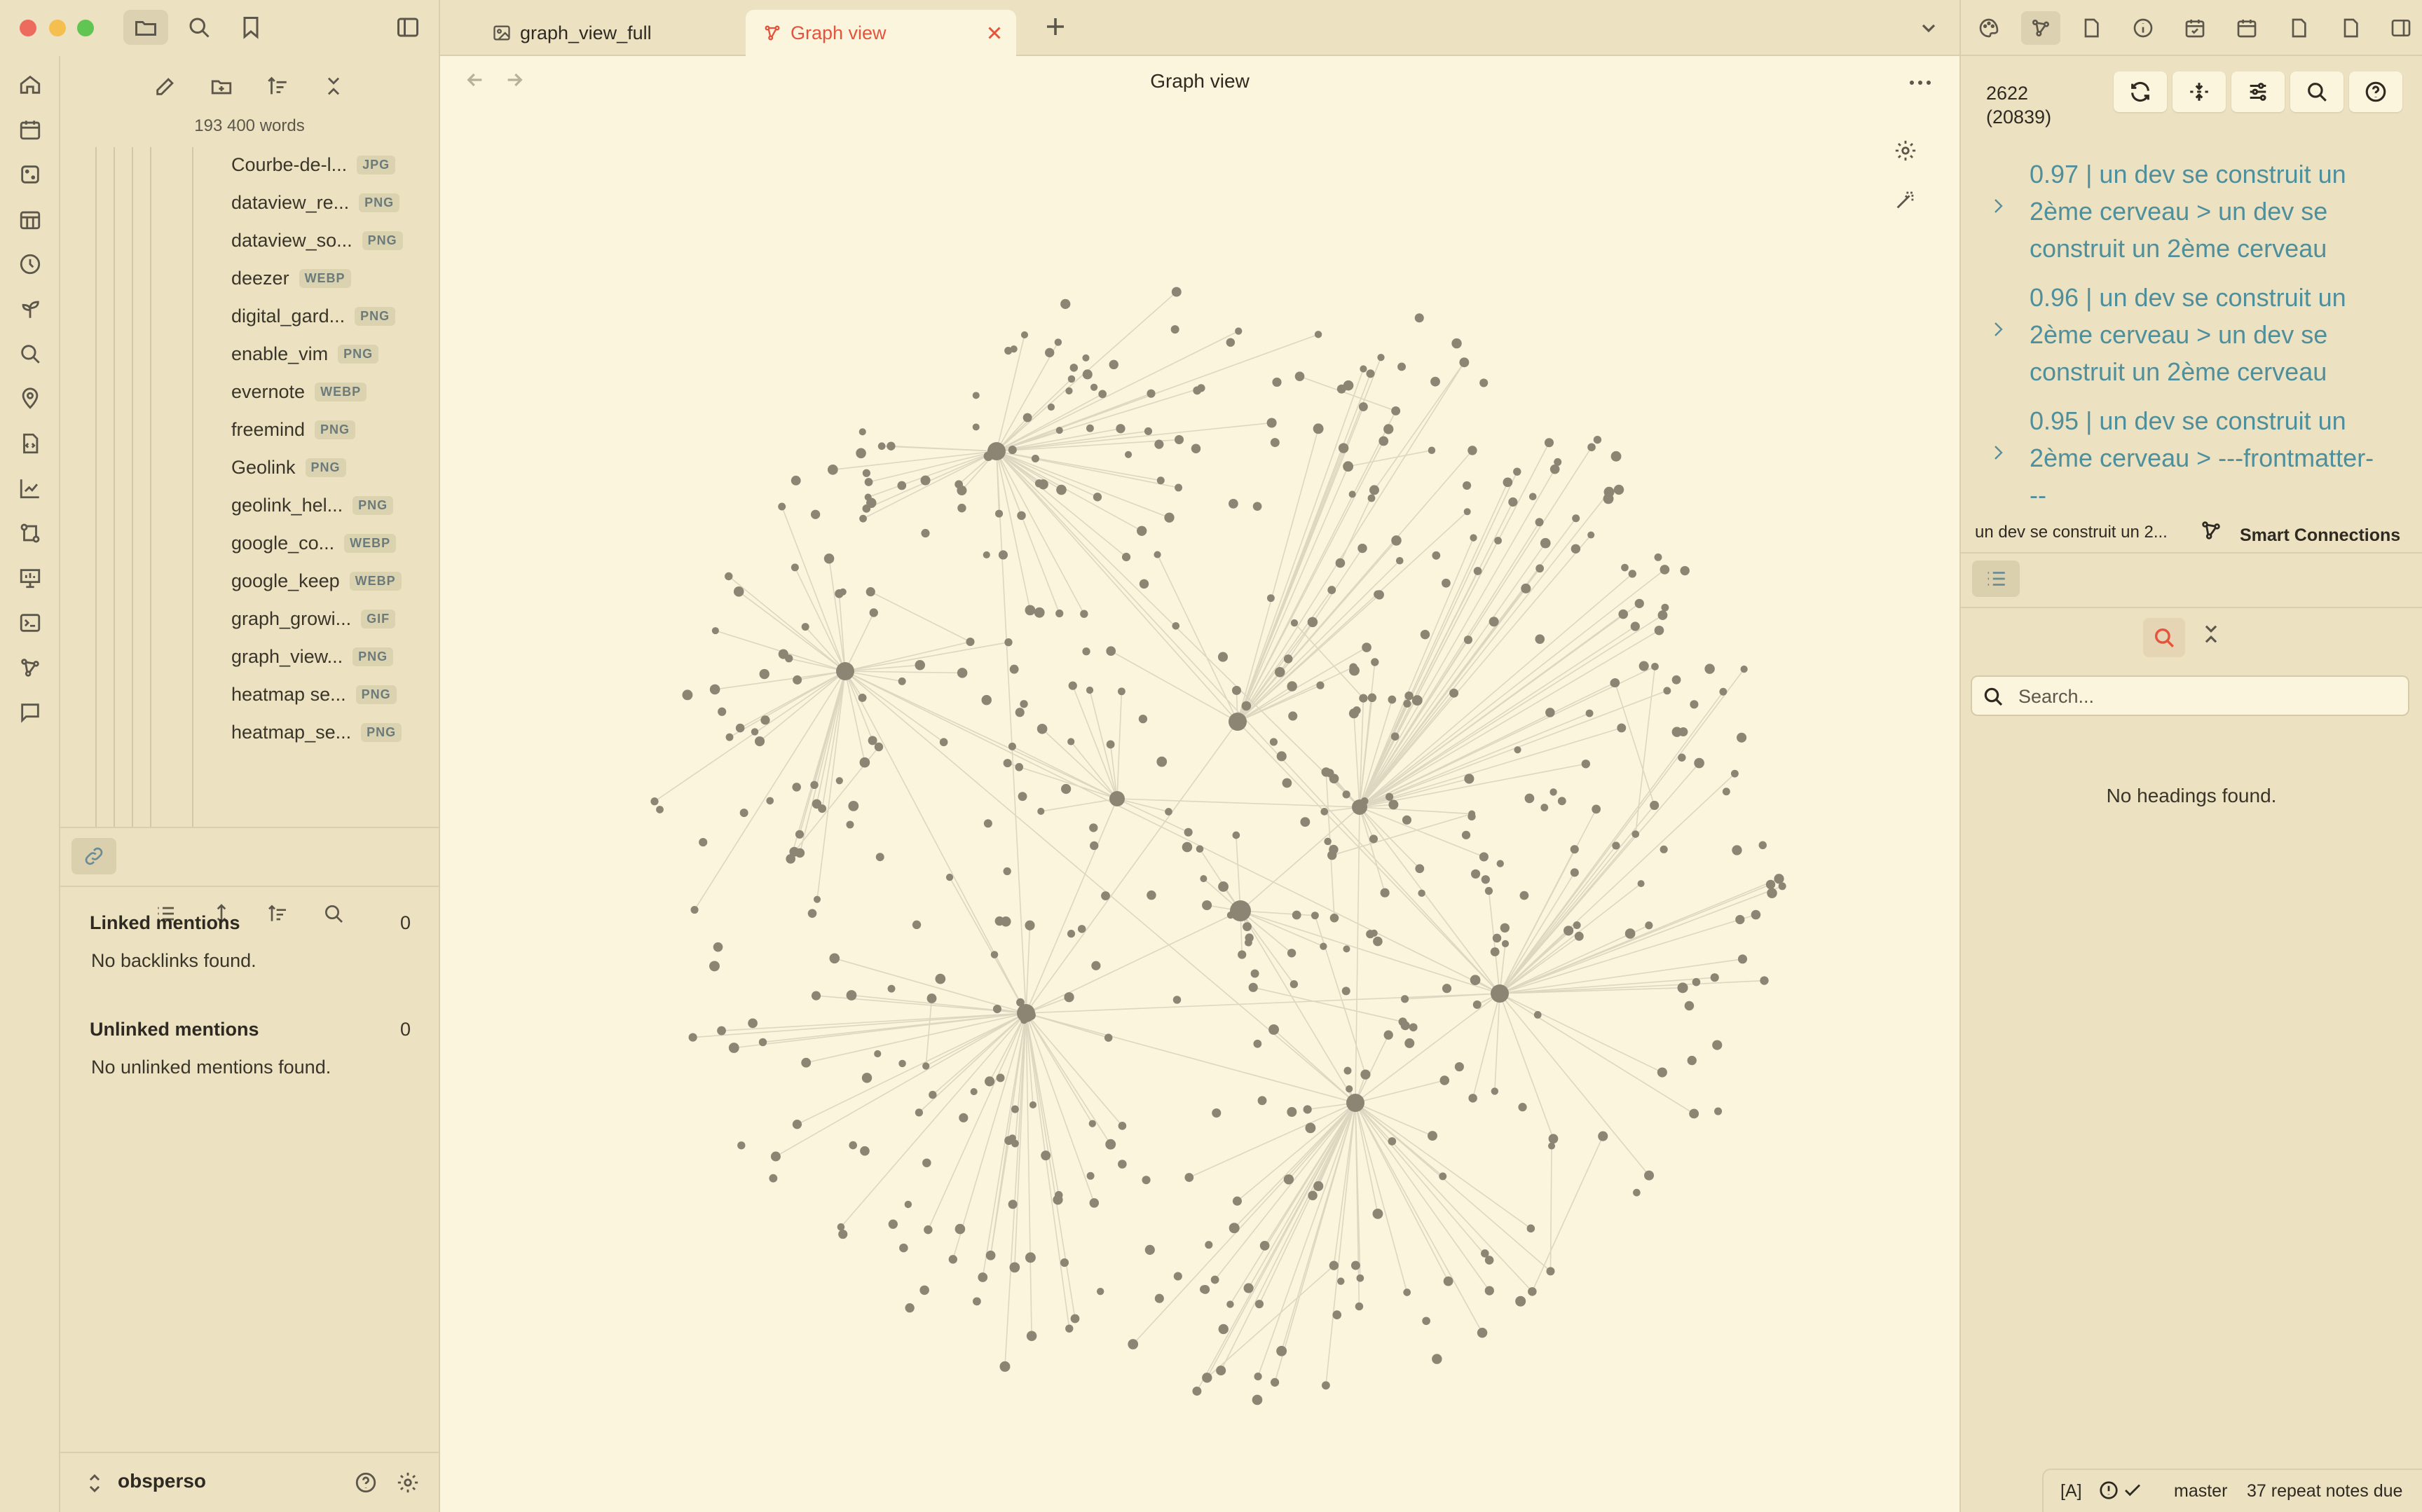  Describe the element at coordinates (312, 506) in the screenshot. I see `file-item: geolink_hel... PNG` at that location.